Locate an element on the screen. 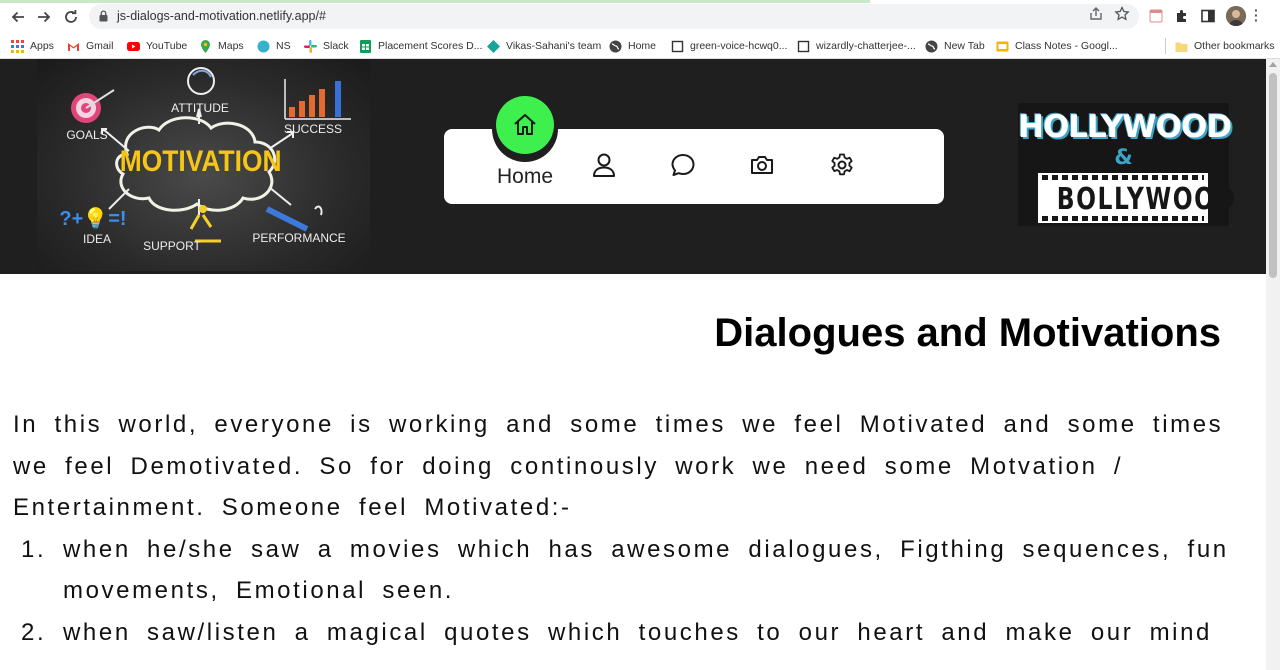 Image resolution: width=1280 pixels, height=670 pixels. gmail-icon is located at coordinates (73, 46).